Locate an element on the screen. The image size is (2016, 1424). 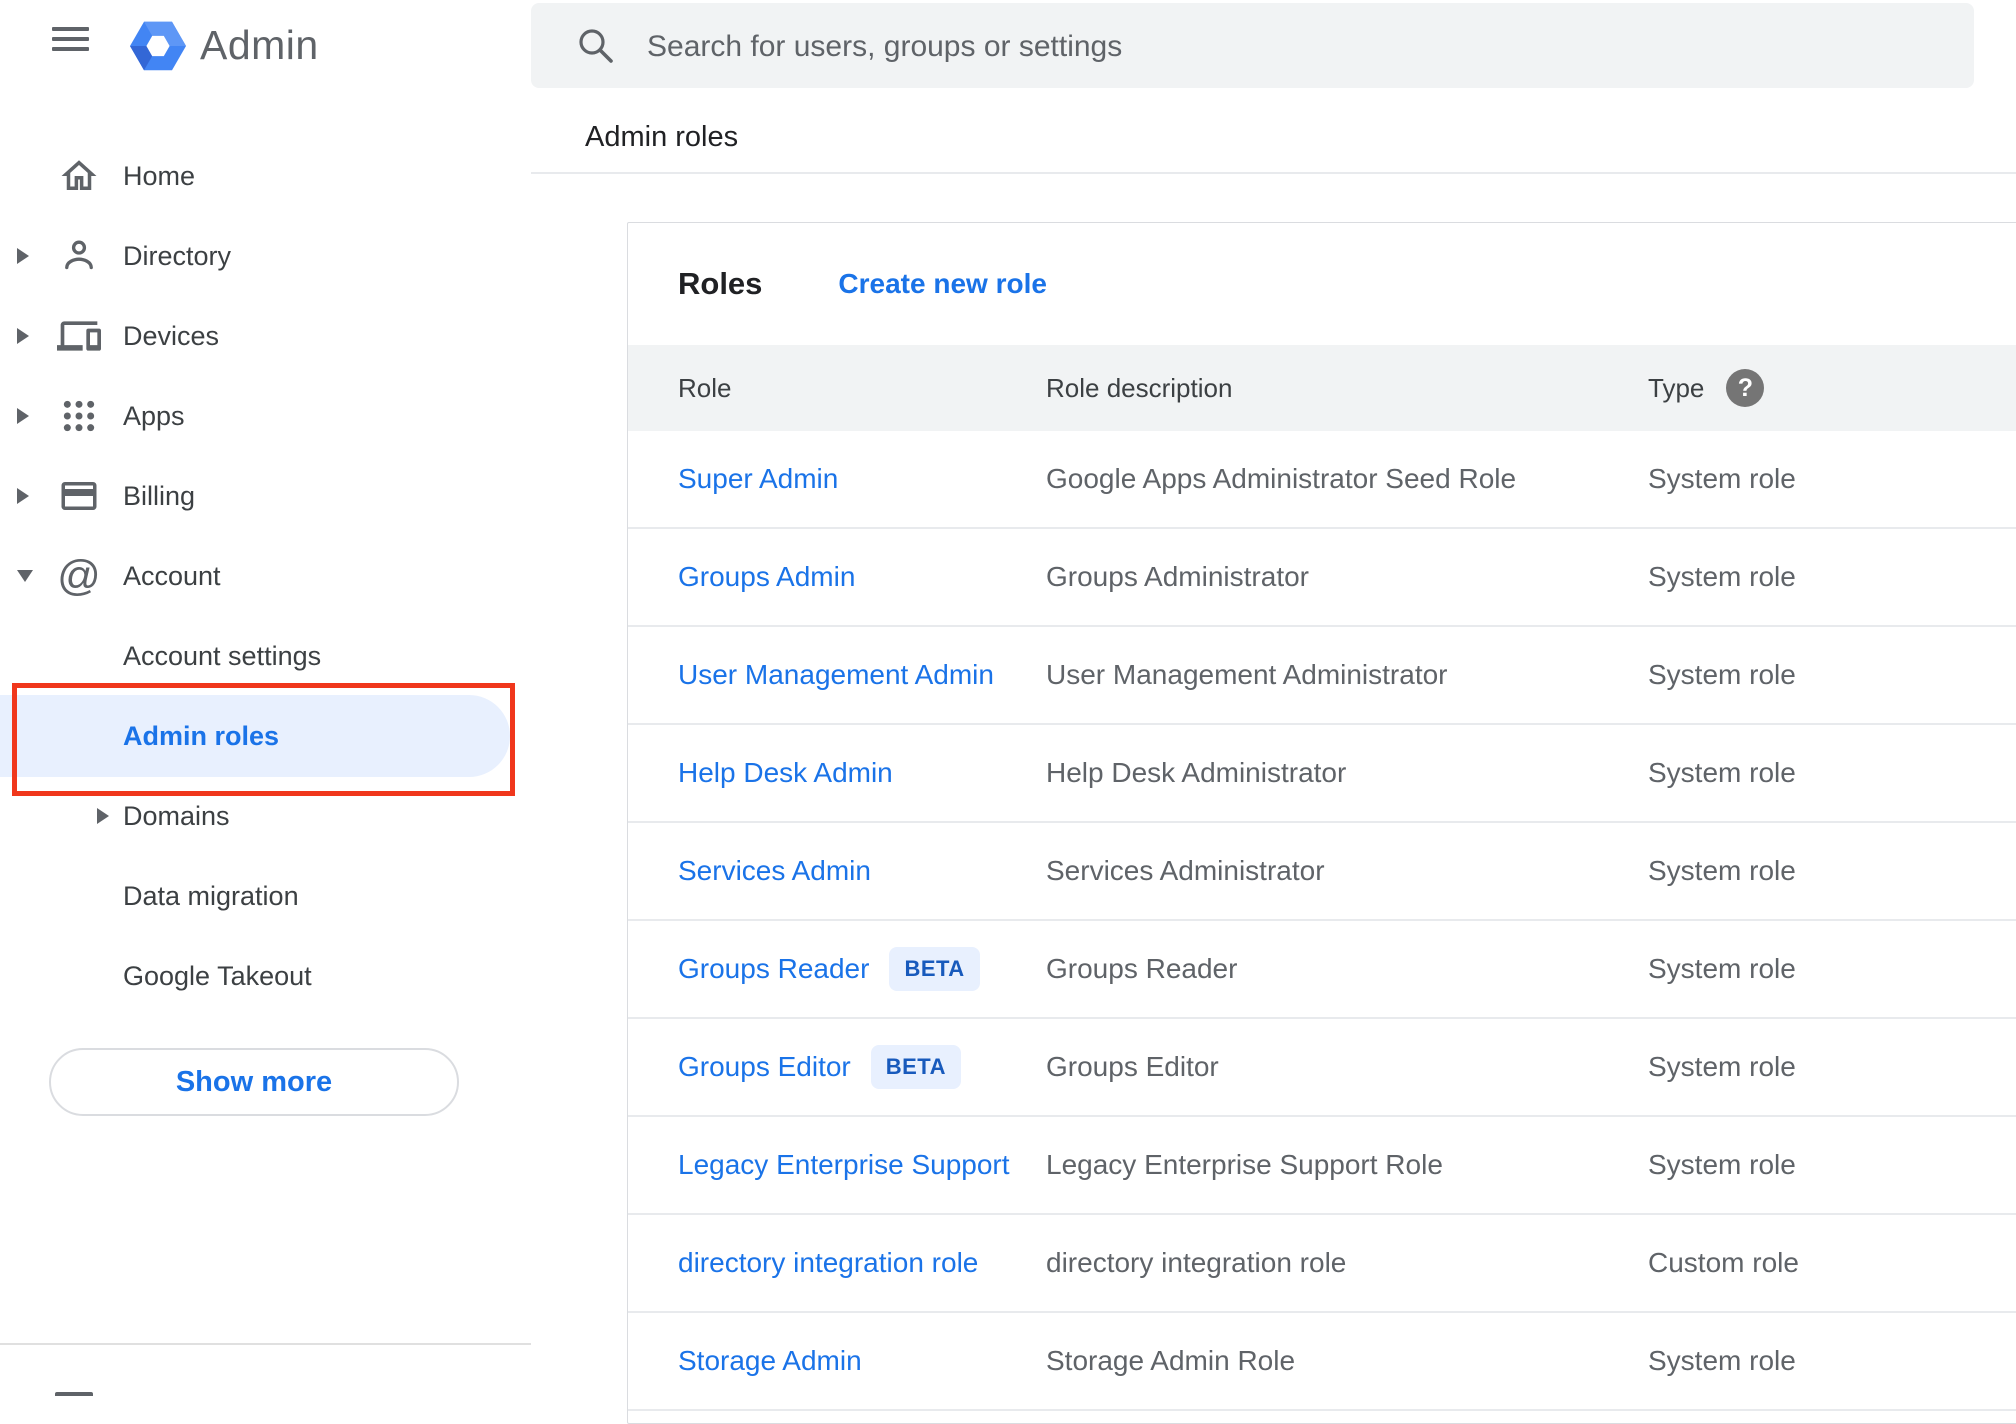
role-description-cell: Groups Reader is located at coordinates (1142, 968).